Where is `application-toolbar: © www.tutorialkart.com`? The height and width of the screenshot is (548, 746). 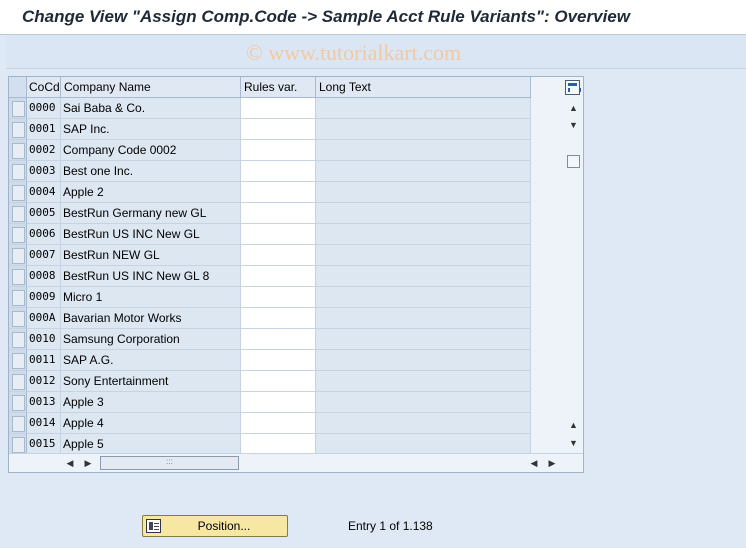
application-toolbar: © www.tutorialkart.com is located at coordinates (376, 52).